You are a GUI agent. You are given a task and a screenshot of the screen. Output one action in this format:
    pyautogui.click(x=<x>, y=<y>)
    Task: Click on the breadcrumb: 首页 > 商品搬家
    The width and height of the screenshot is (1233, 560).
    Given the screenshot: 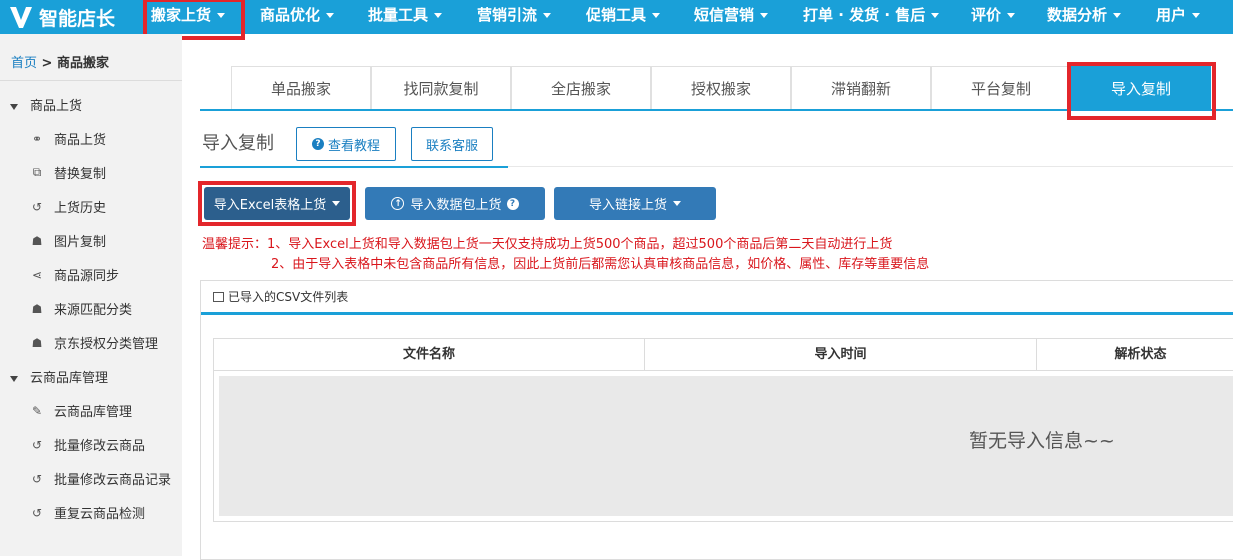 What is the action you would take?
    pyautogui.click(x=60, y=61)
    